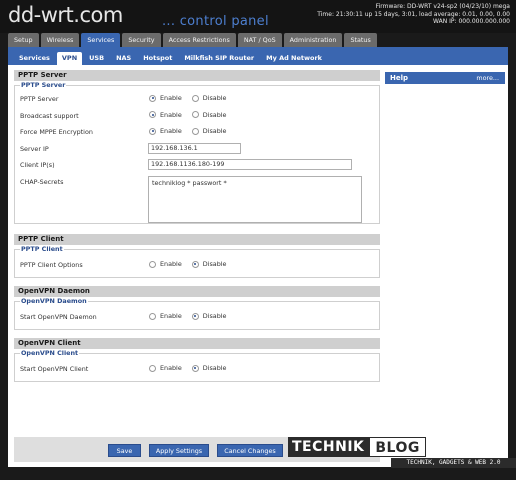  I want to click on row-chap-secrets: CHAP-Secrets techniklog * passwort *, so click(197, 199).